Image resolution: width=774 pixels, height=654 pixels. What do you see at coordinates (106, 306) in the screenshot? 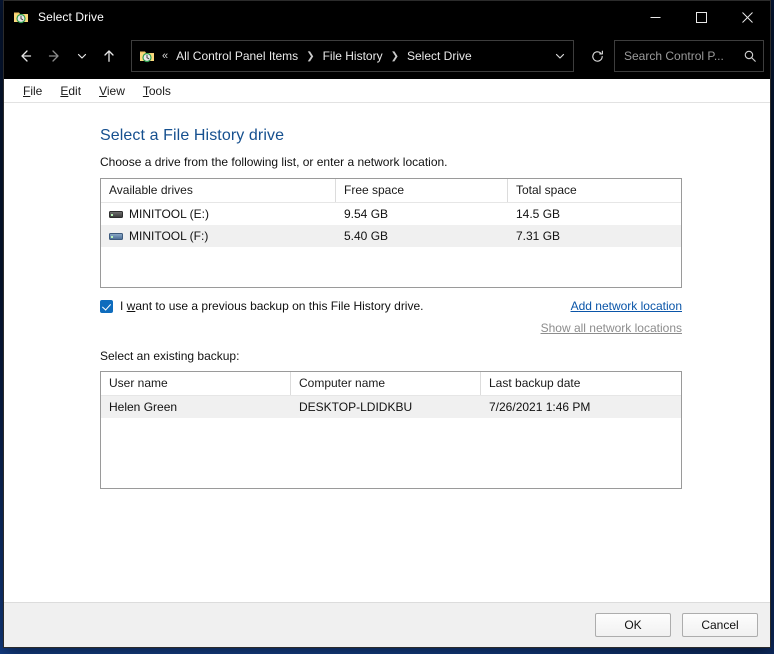
I see `previous-backup-checkbox` at bounding box center [106, 306].